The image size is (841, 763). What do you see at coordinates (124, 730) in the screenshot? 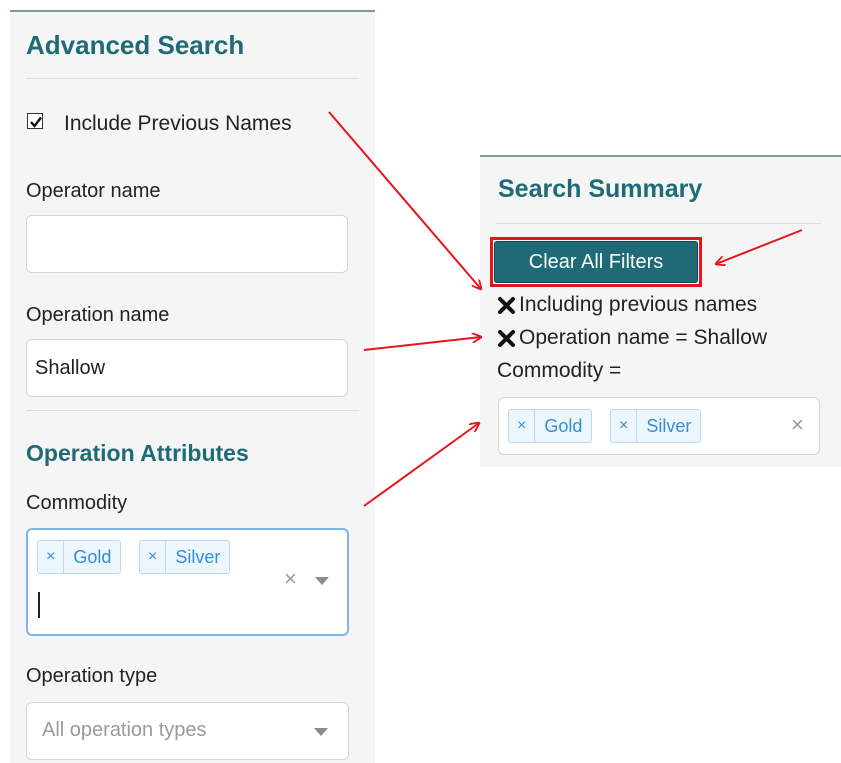
I see `operation-type-placeholder: All operation types` at bounding box center [124, 730].